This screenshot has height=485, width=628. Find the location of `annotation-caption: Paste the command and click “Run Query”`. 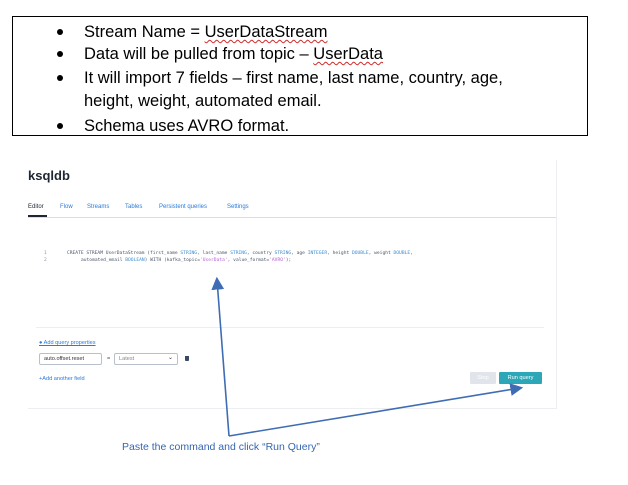

annotation-caption: Paste the command and click “Run Query” is located at coordinates (221, 447).